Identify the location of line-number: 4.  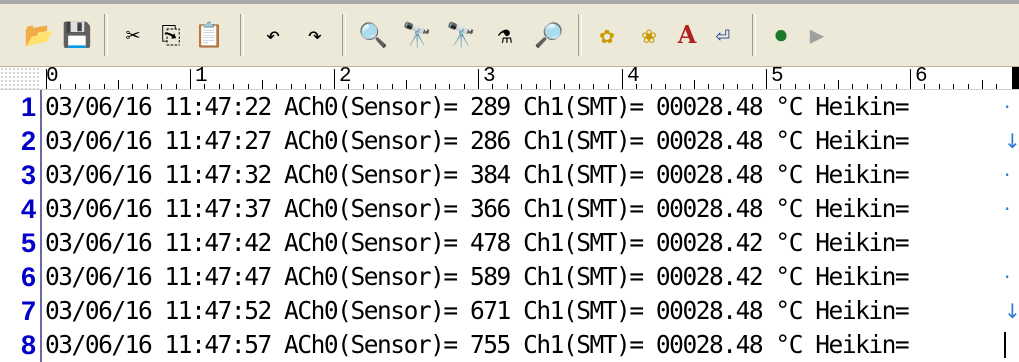
(28, 209).